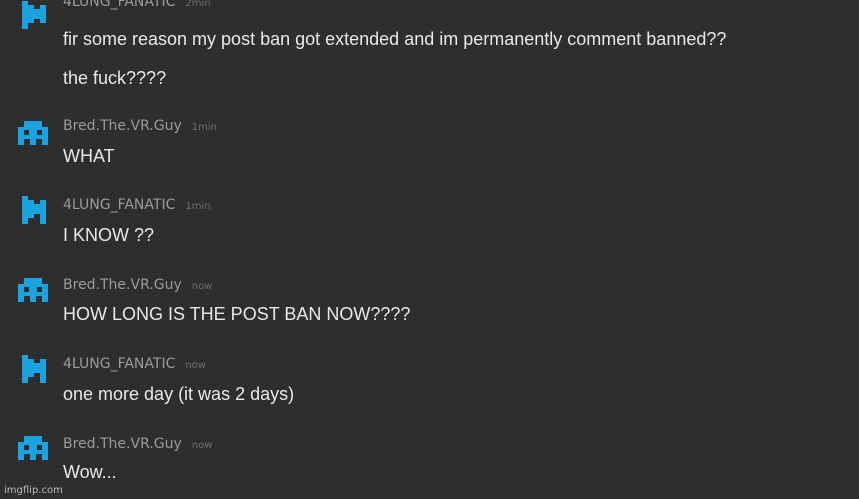 This screenshot has width=859, height=499. I want to click on comment-meta: 4LUNG_FANATIC 2min, so click(137, 5).